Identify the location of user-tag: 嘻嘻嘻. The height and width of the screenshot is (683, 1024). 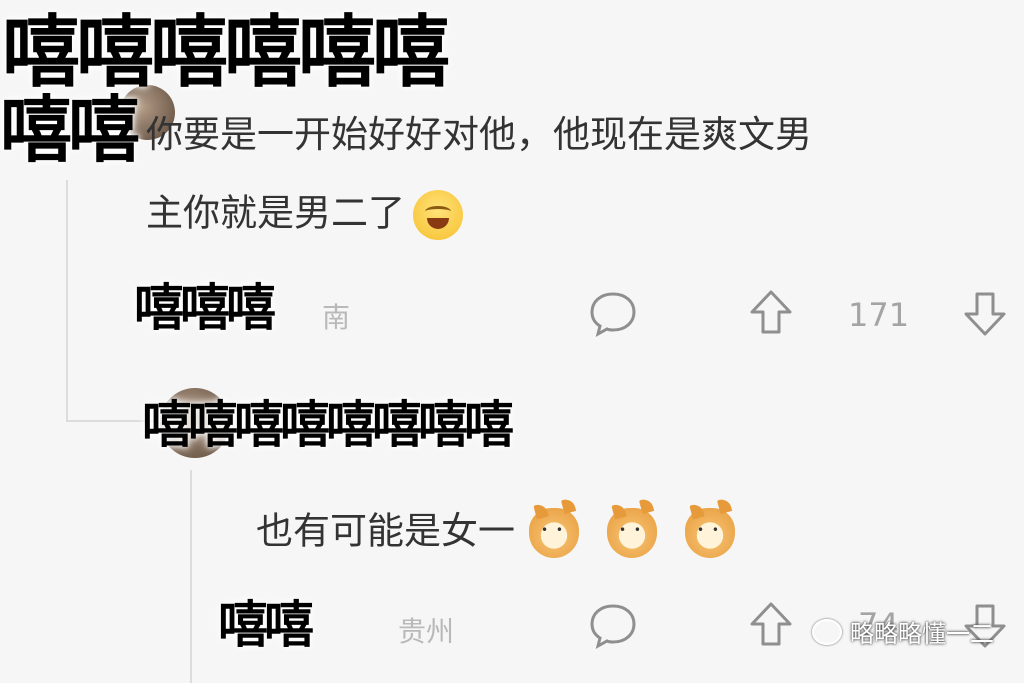
(205, 308).